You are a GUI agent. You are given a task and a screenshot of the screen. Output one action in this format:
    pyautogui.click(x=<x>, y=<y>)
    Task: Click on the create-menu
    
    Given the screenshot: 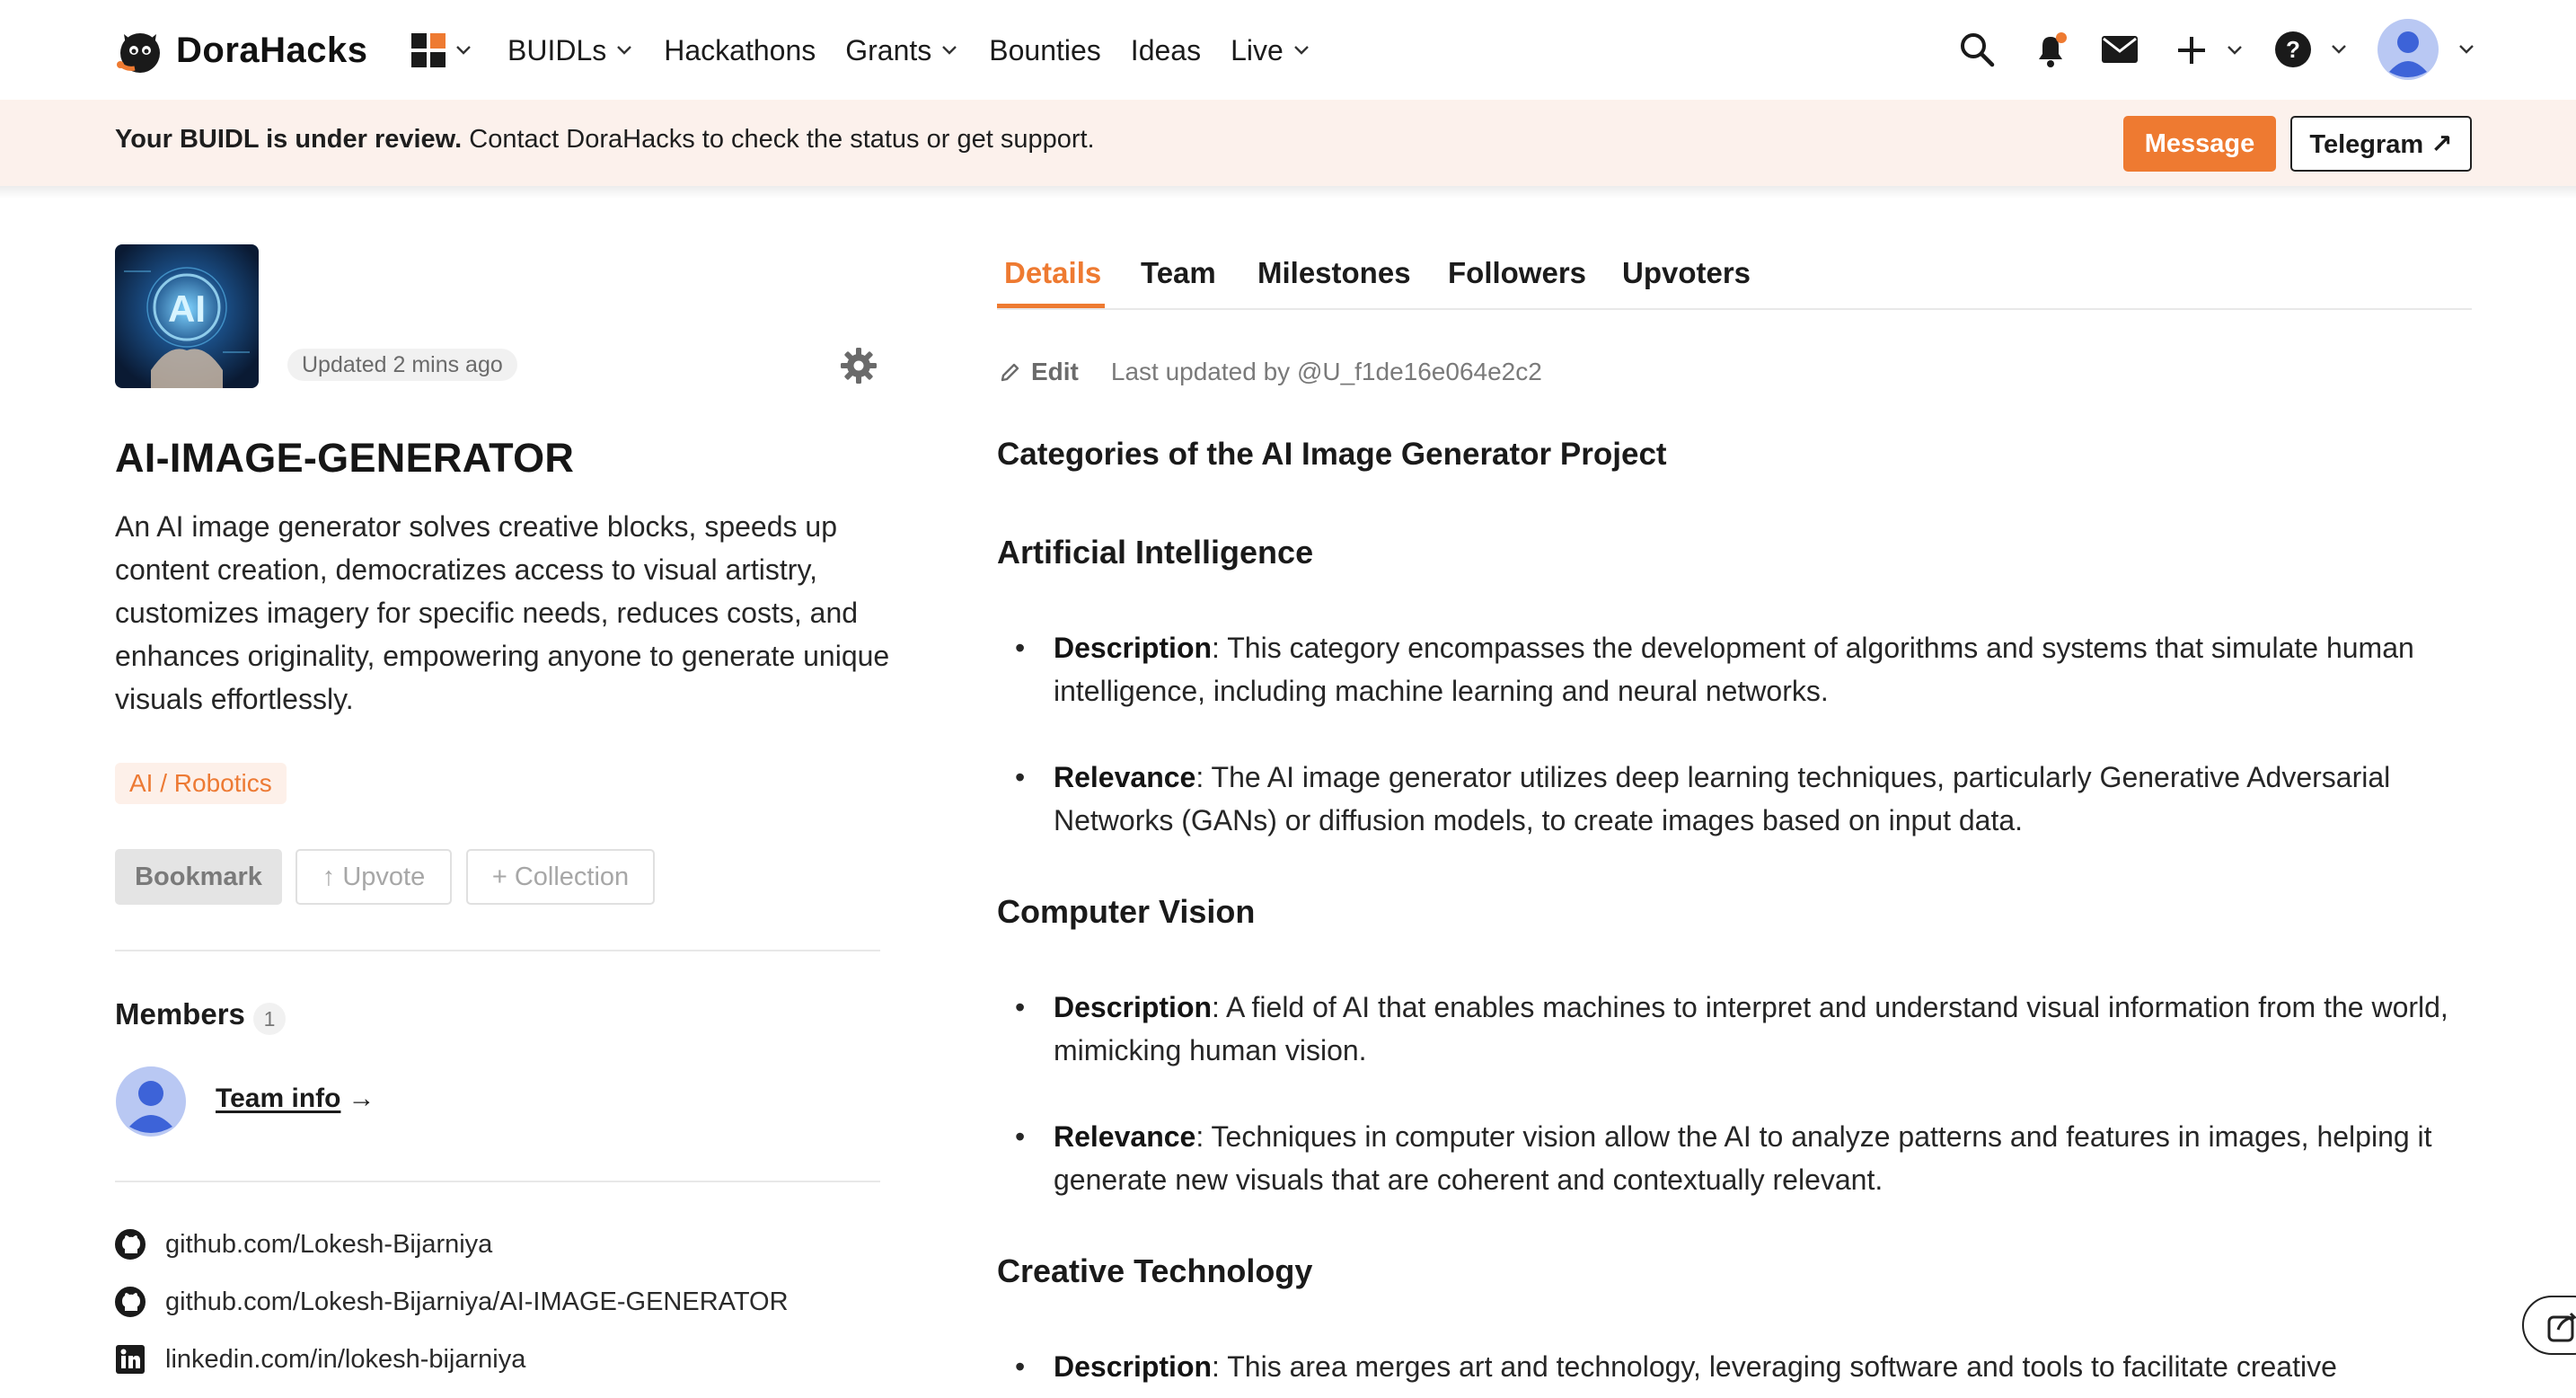 What is the action you would take?
    pyautogui.click(x=2208, y=50)
    